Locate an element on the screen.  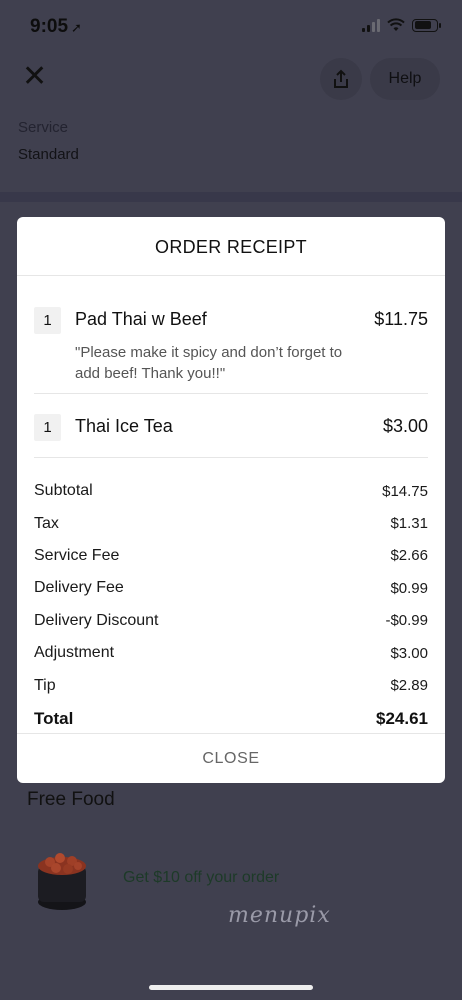
summary-label: Delivery Discount is located at coordinates (96, 620).